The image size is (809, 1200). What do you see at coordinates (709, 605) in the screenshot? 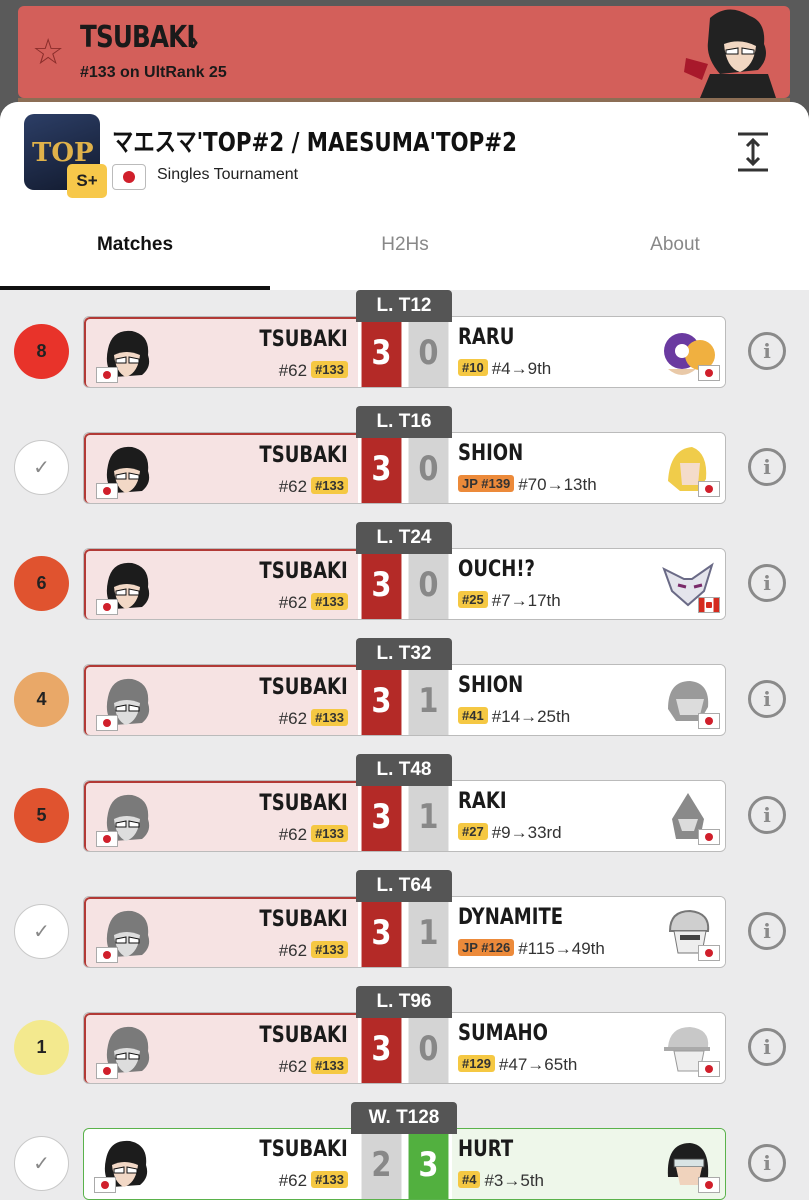
I see `canada-flag-icon` at bounding box center [709, 605].